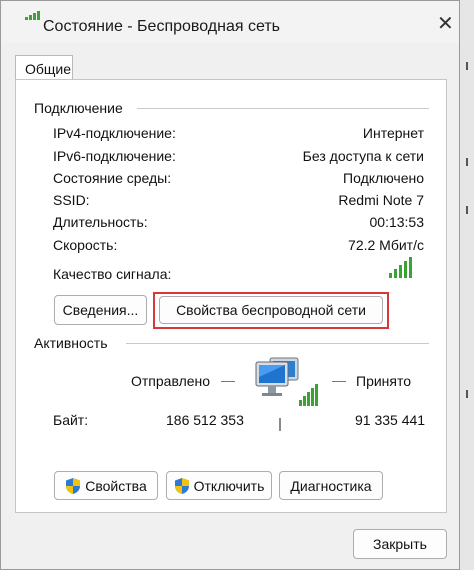 This screenshot has width=474, height=570. What do you see at coordinates (85, 245) in the screenshot?
I see `speed-label: Скорость:` at bounding box center [85, 245].